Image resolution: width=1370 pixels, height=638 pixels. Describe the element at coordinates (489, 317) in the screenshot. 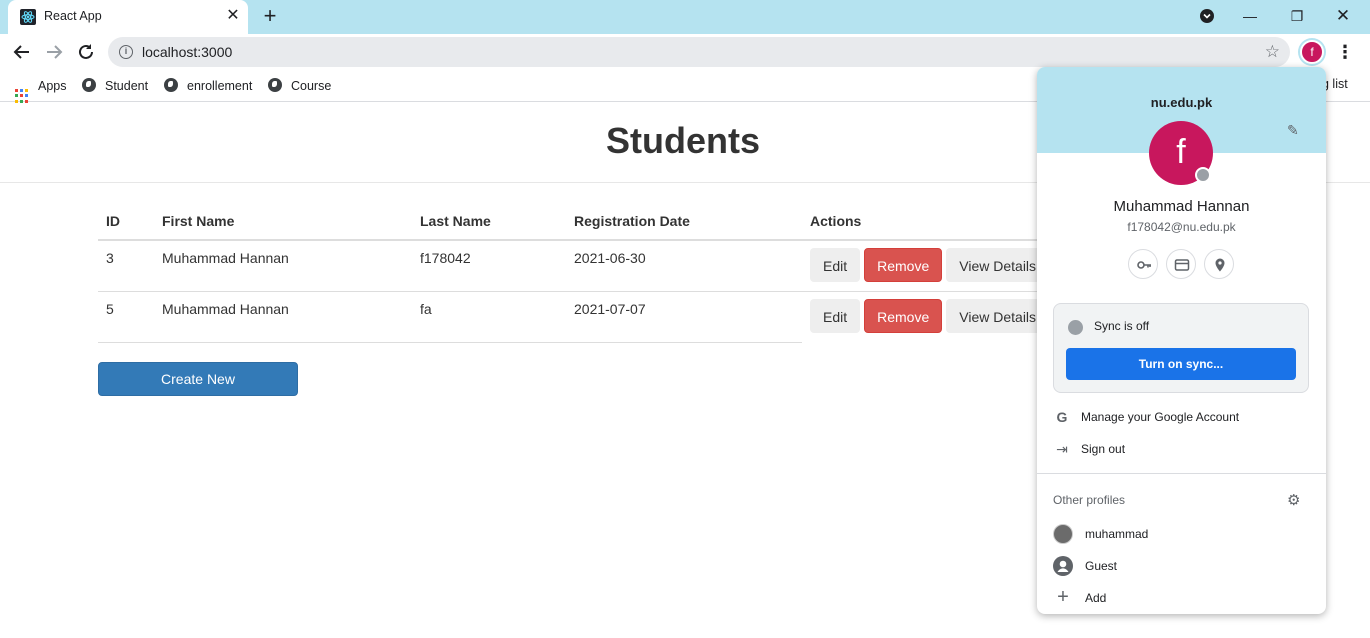

I see `cell-last-name: fa` at that location.